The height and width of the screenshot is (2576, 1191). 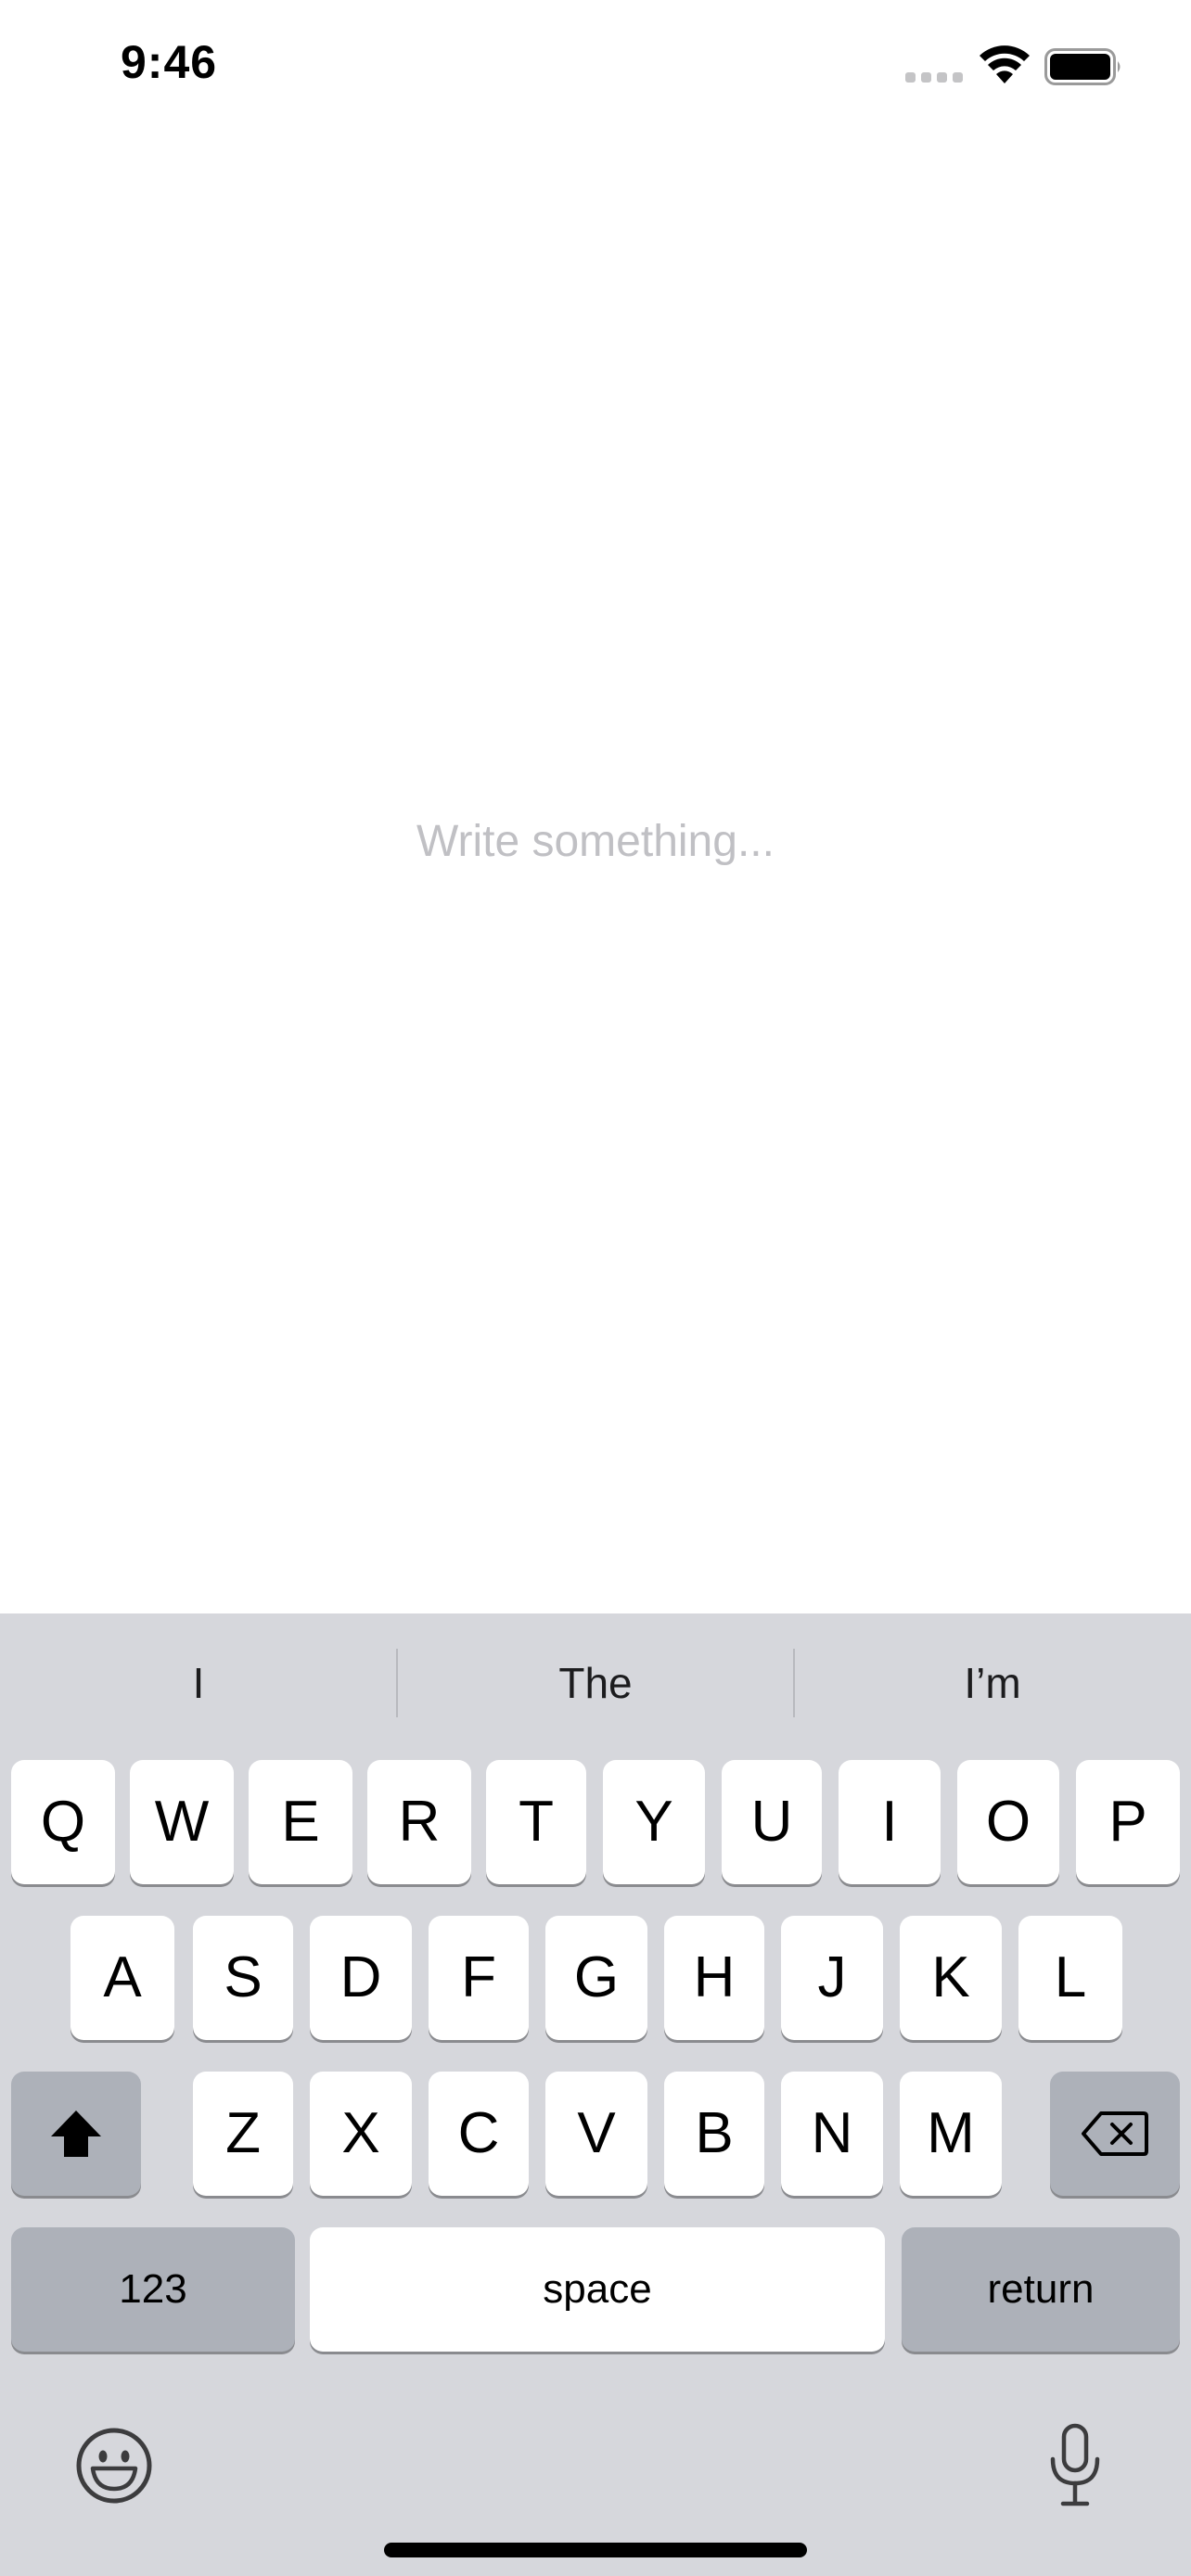 I want to click on key-v: V, so click(x=596, y=2134).